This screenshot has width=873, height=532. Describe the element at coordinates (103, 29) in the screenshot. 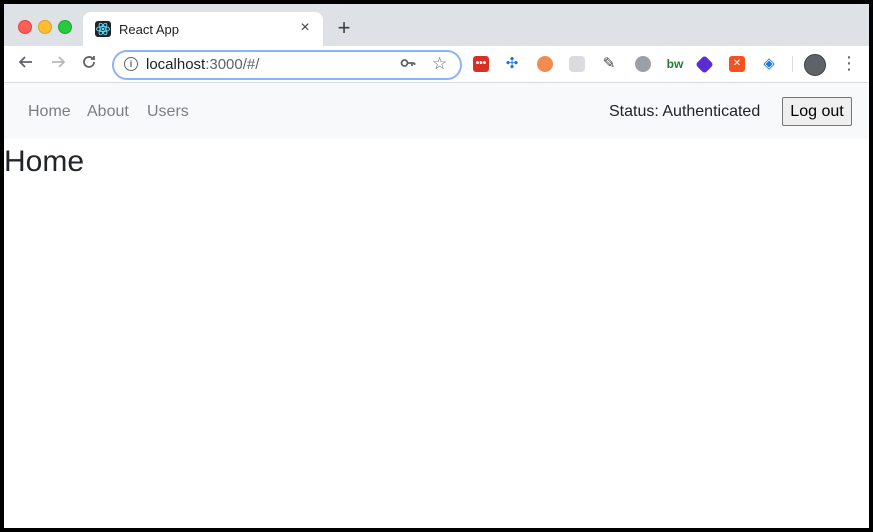

I see `react-logo-icon` at that location.